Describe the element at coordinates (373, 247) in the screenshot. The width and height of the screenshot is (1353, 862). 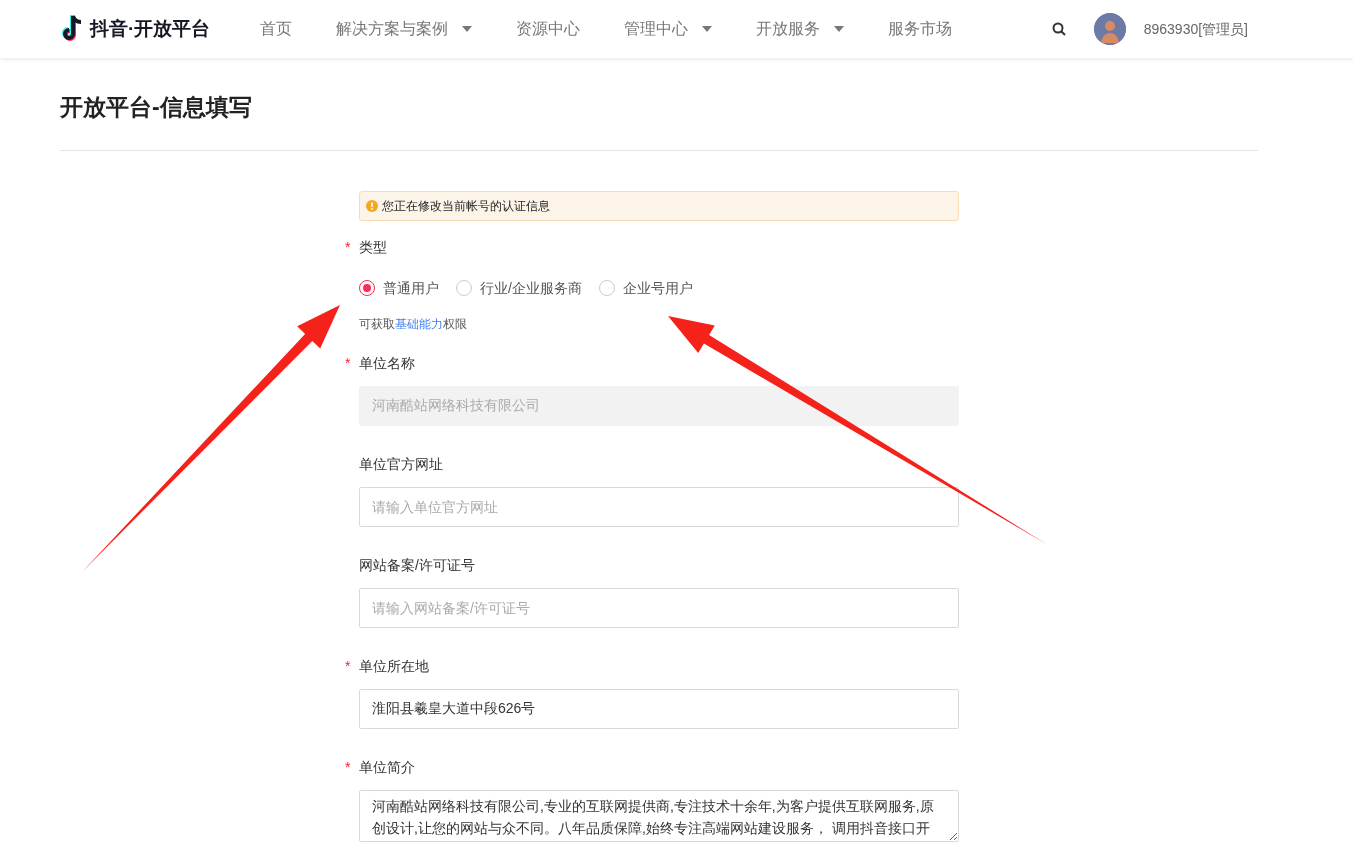
I see `field-label: 类型` at that location.